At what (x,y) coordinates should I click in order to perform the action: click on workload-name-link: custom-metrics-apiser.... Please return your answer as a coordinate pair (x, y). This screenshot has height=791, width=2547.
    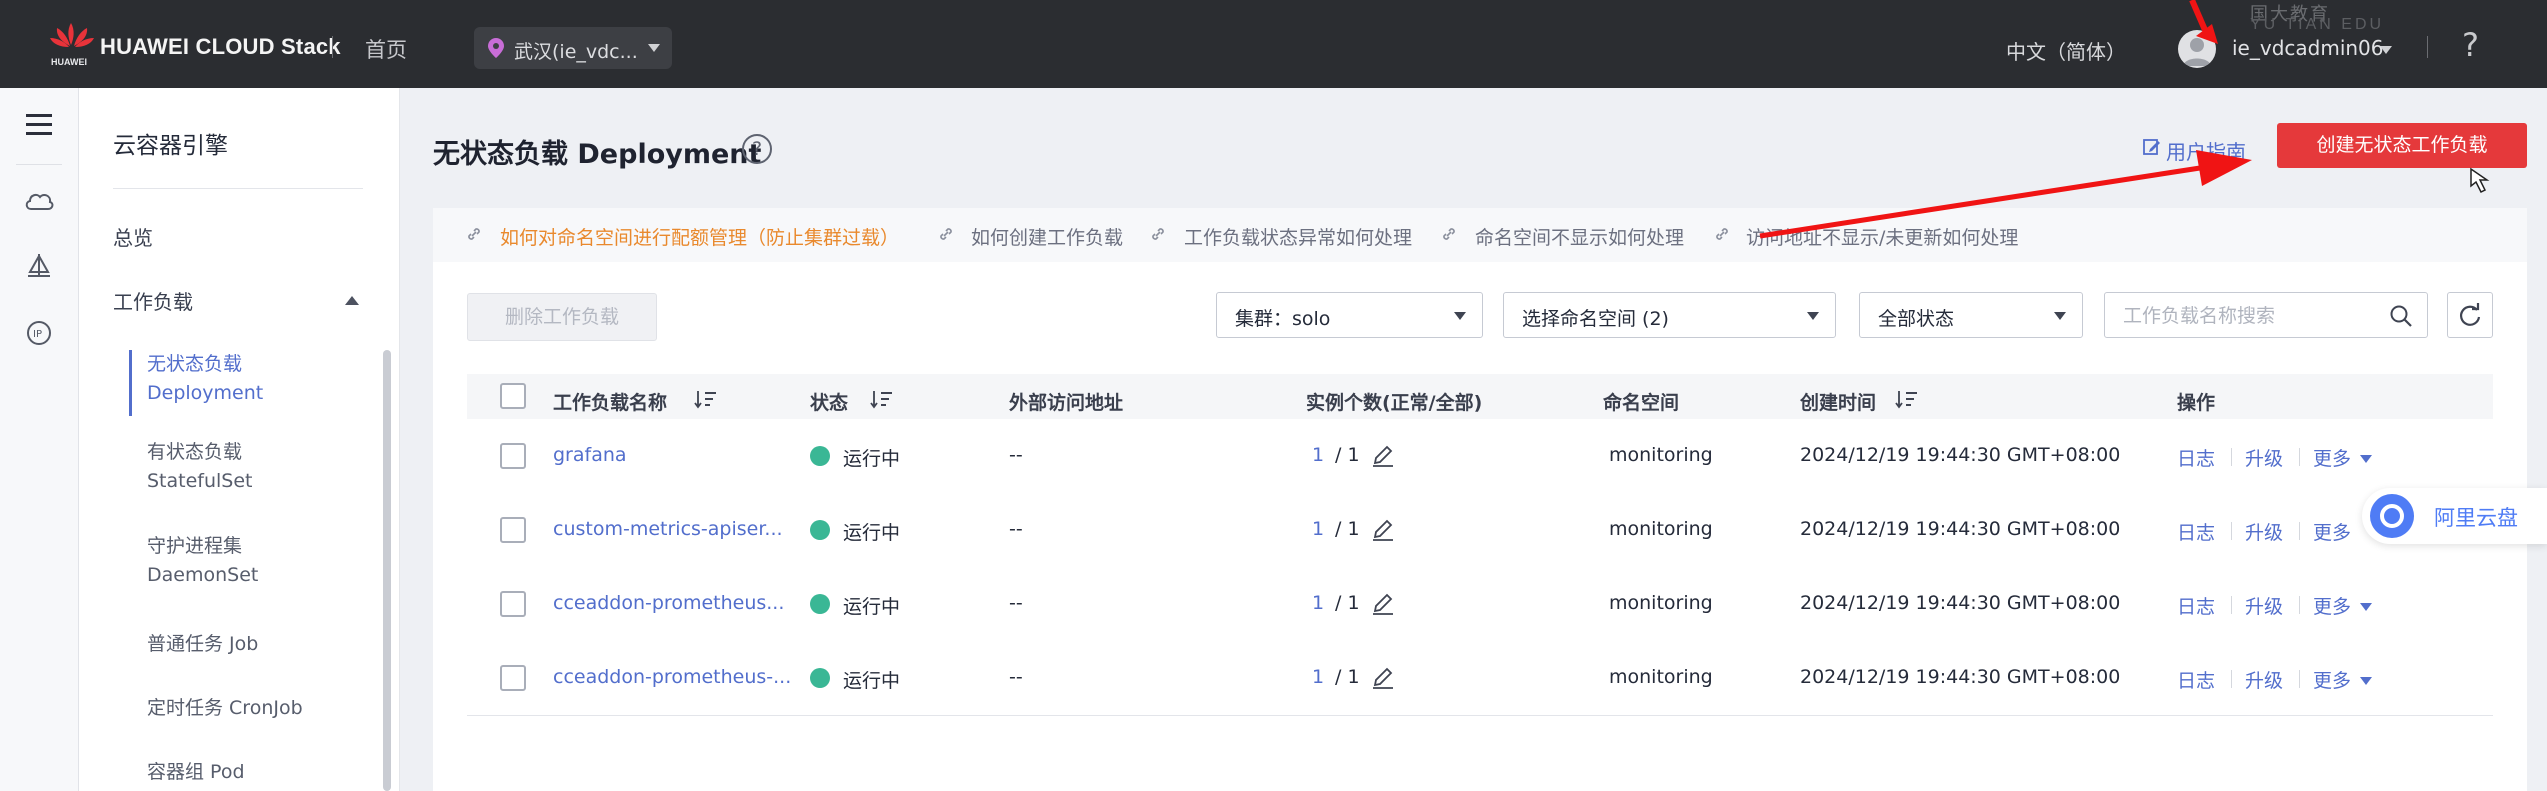
    Looking at the image, I should click on (668, 529).